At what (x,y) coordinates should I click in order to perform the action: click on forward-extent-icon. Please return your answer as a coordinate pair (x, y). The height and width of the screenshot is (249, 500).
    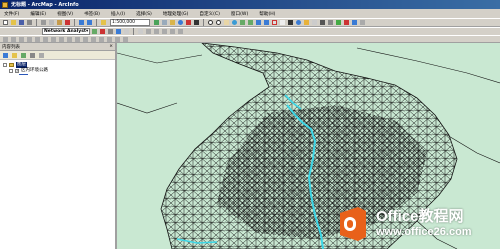
    Looking at the image, I should click on (266, 22).